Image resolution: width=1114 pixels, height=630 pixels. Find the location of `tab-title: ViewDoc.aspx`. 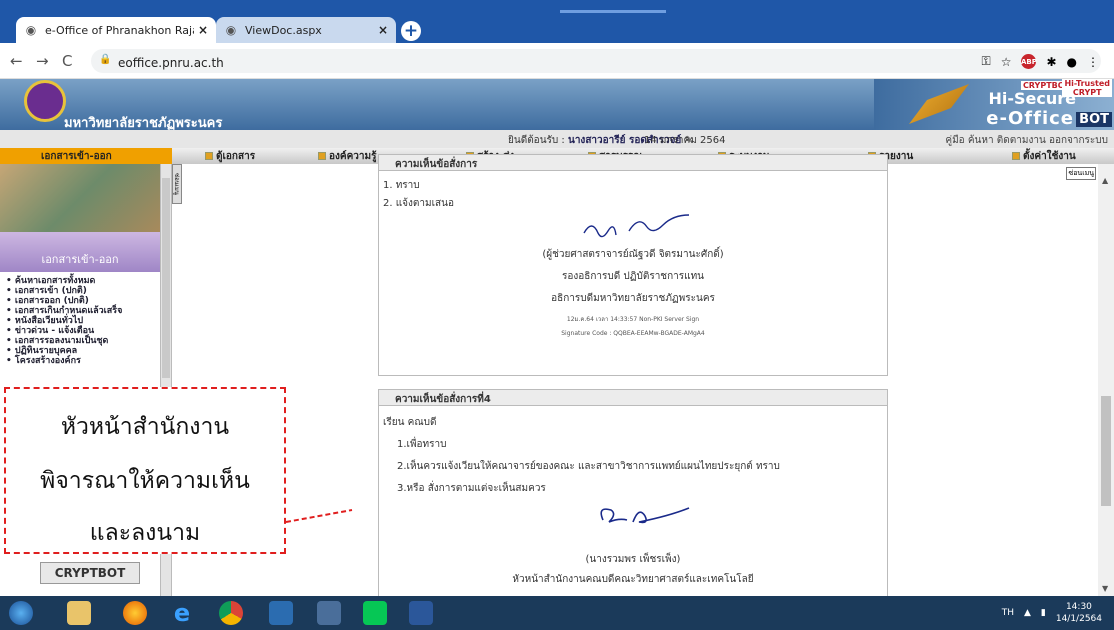

tab-title: ViewDoc.aspx is located at coordinates (283, 30).